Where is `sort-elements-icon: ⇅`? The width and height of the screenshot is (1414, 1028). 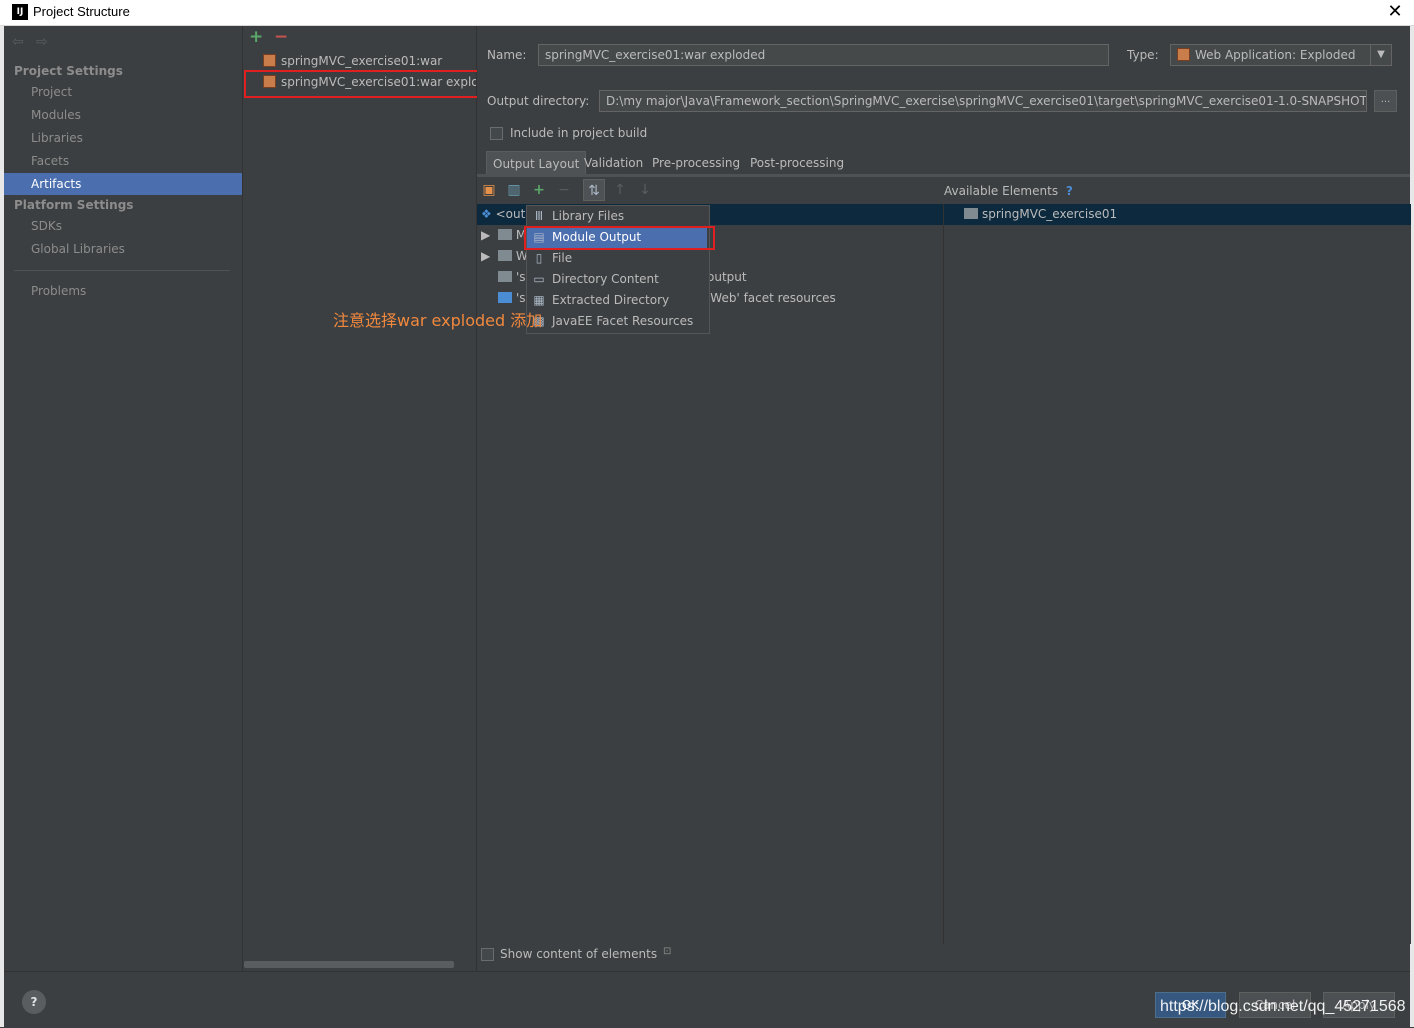 sort-elements-icon: ⇅ is located at coordinates (594, 190).